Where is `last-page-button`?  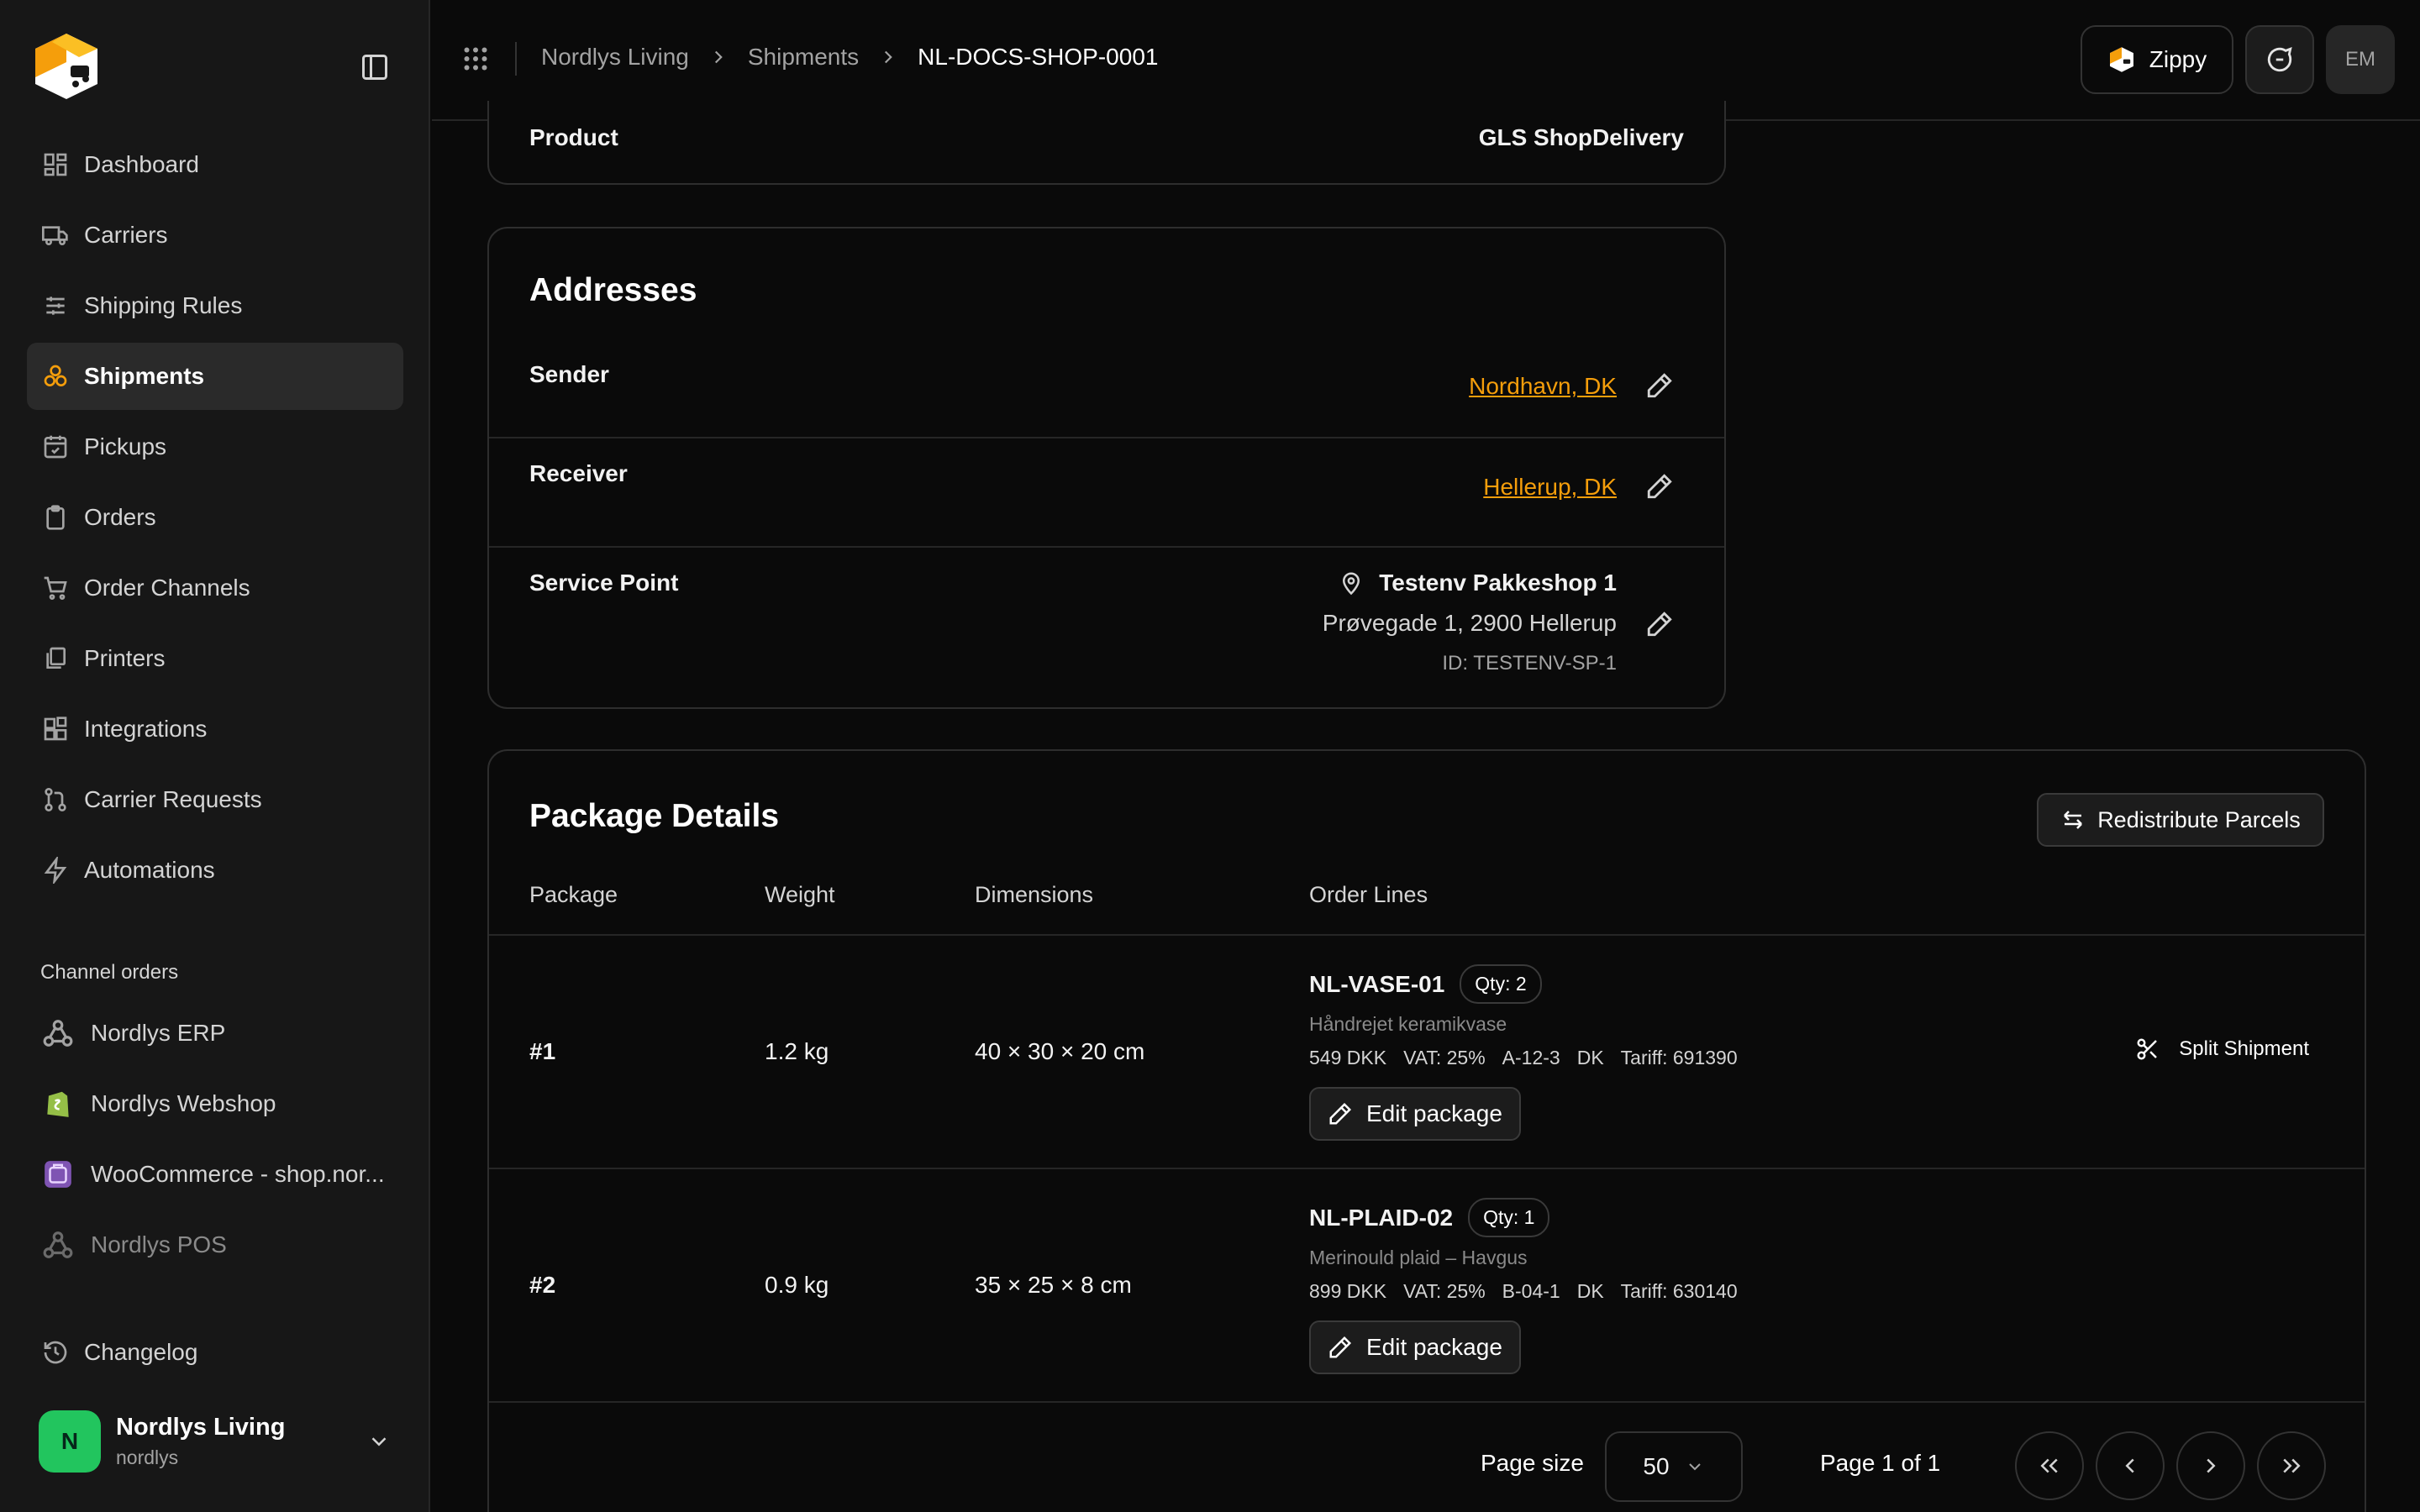
last-page-button is located at coordinates (2291, 1465).